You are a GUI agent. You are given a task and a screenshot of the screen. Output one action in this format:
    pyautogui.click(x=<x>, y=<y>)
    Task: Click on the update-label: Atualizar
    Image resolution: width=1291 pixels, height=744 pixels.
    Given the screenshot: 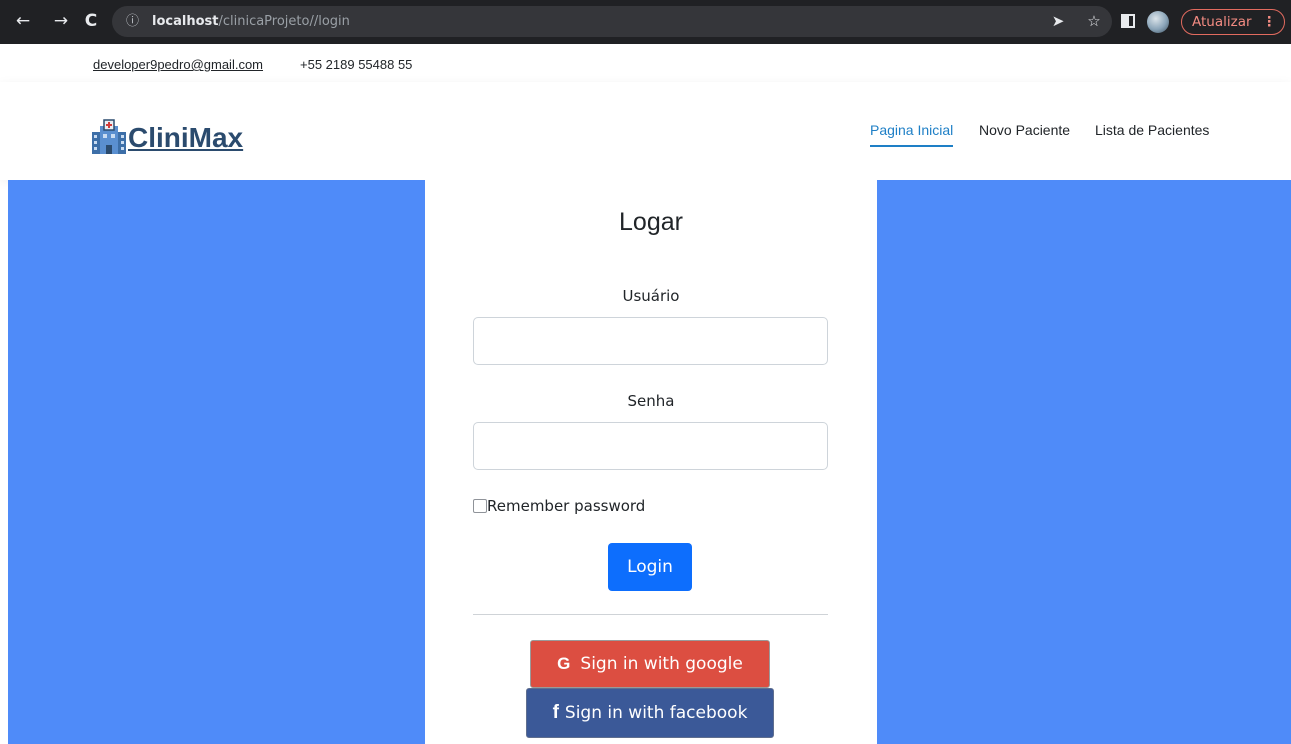 What is the action you would take?
    pyautogui.click(x=1222, y=22)
    